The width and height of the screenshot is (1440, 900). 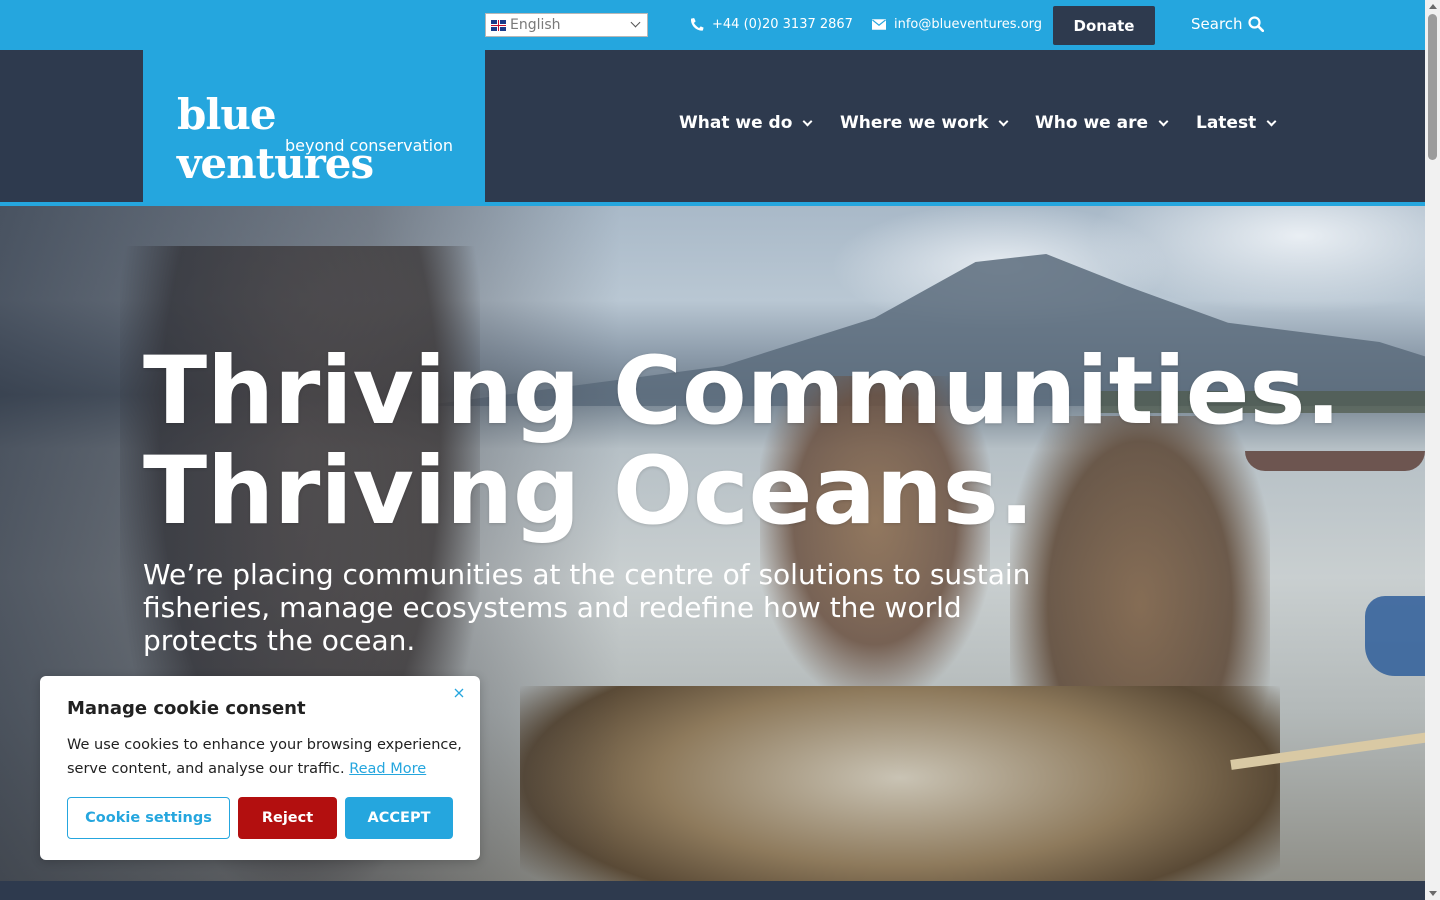 I want to click on nav-item-where-we-work: Where we work, so click(x=924, y=123).